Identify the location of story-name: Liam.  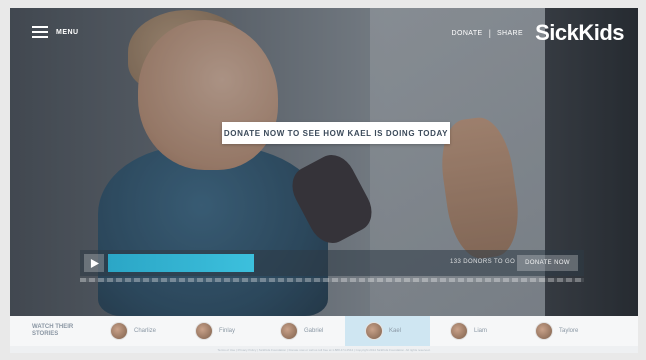
(481, 331).